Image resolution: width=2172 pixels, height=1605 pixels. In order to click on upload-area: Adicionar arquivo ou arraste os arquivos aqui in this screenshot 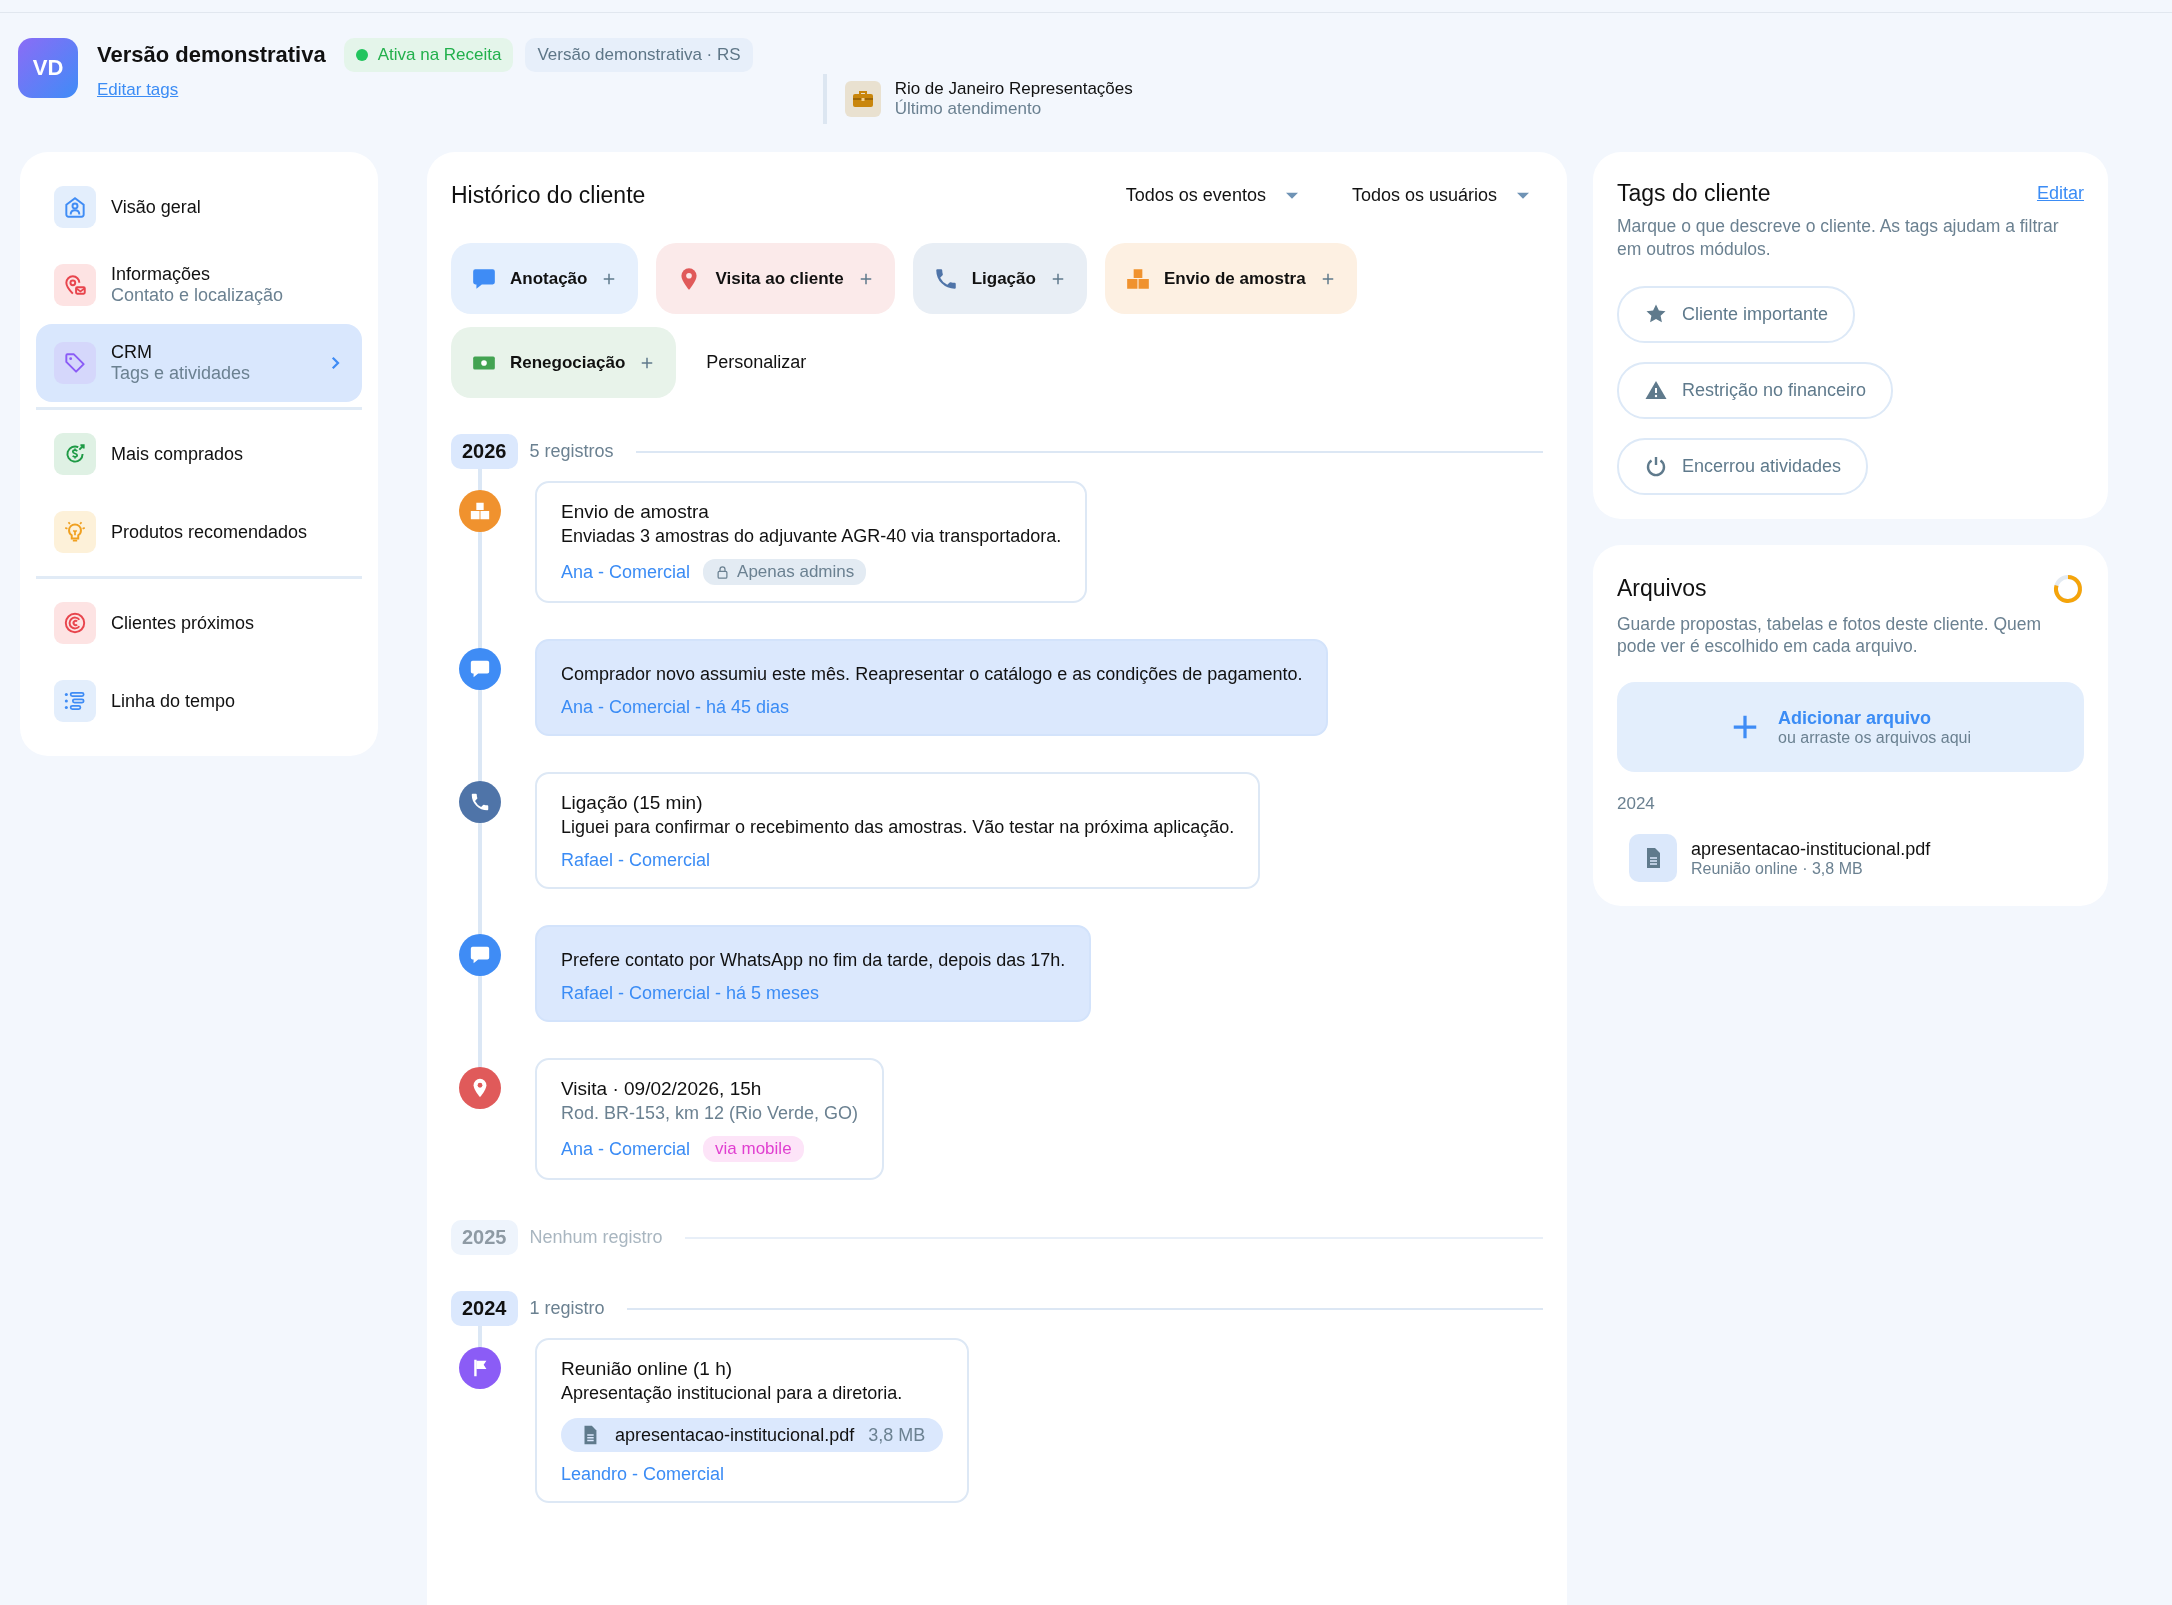, I will do `click(1850, 727)`.